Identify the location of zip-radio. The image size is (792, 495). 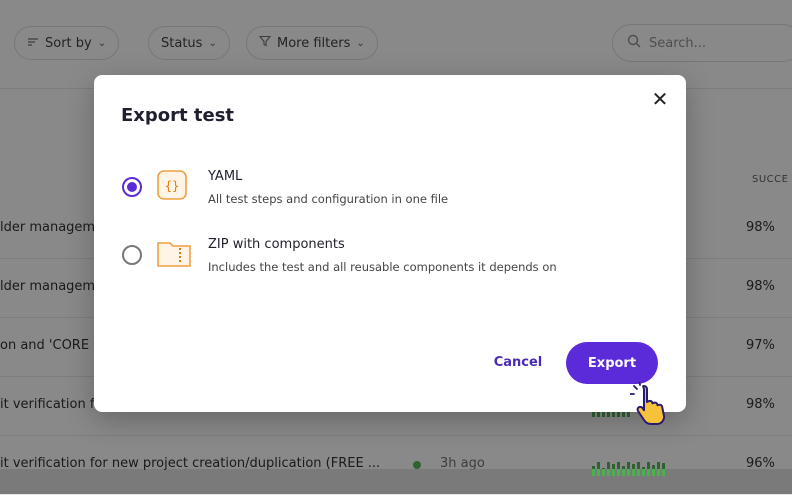
(132, 255).